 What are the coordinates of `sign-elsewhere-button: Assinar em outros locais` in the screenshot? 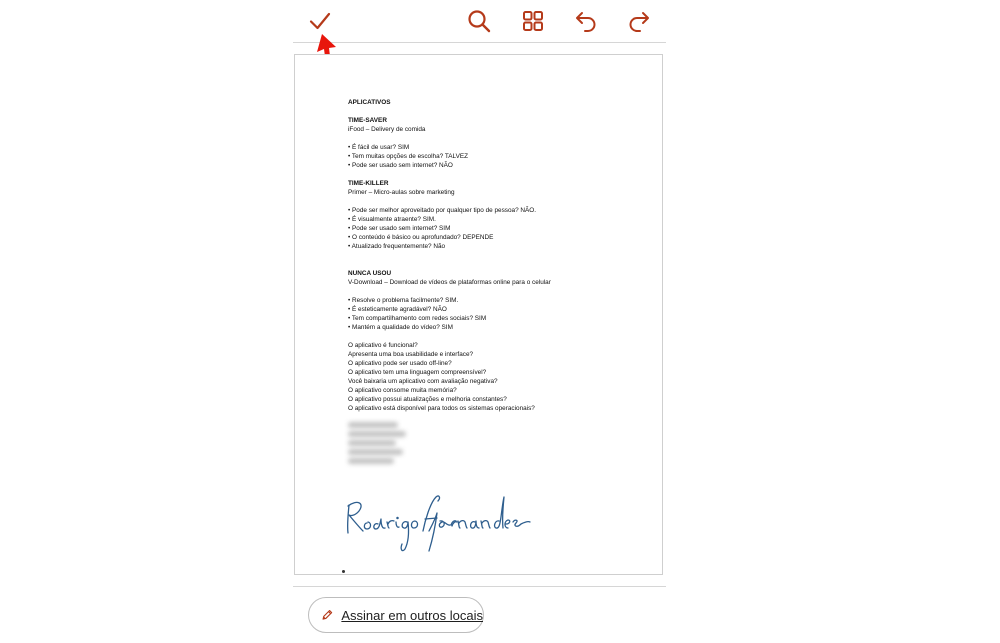 It's located at (396, 615).